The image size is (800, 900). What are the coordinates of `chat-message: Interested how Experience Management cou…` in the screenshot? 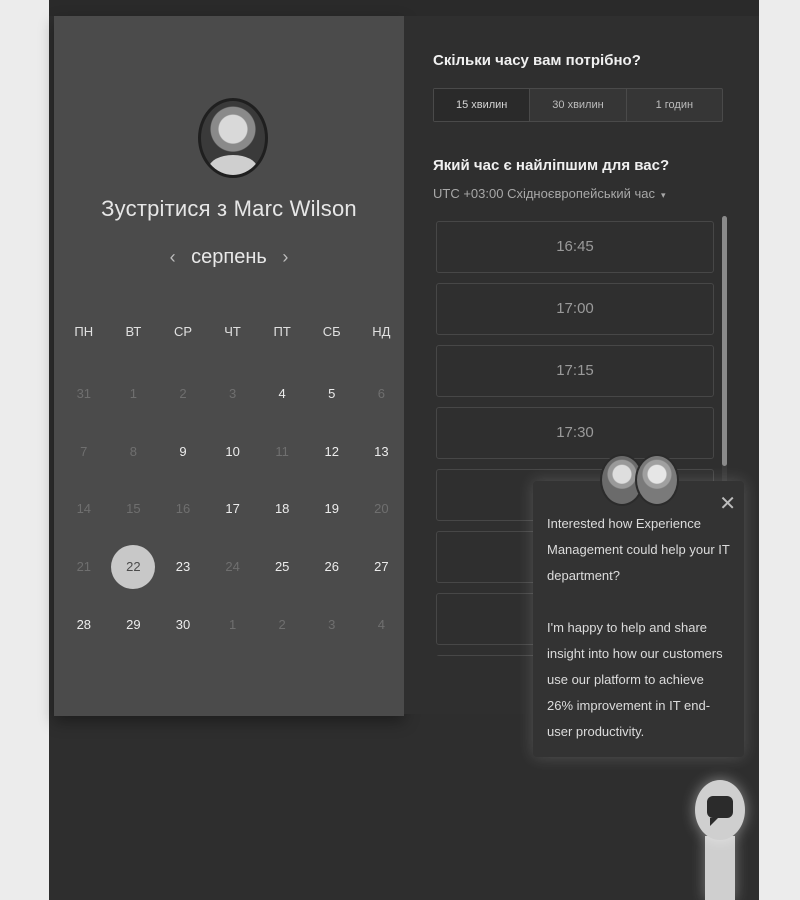 It's located at (640, 641).